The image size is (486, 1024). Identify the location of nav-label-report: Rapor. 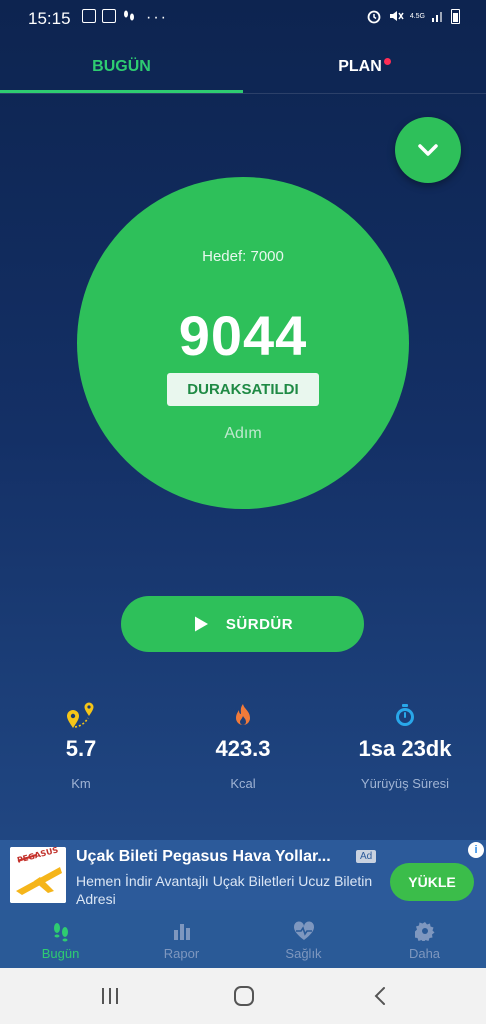
(181, 953).